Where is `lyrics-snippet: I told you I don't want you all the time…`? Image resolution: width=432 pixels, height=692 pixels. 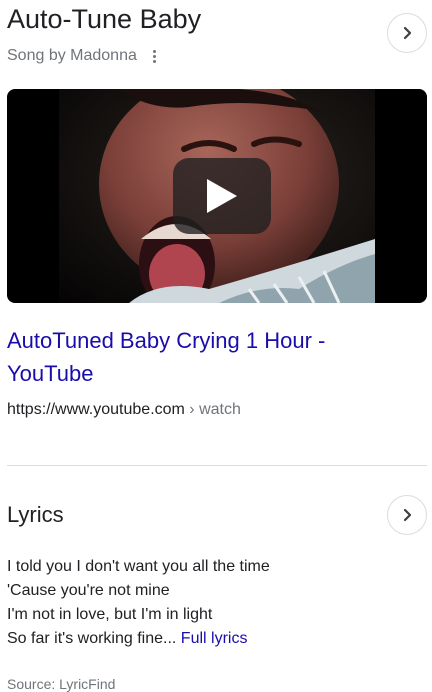
lyrics-snippet: I told you I don't want you all the time… is located at coordinates (138, 603).